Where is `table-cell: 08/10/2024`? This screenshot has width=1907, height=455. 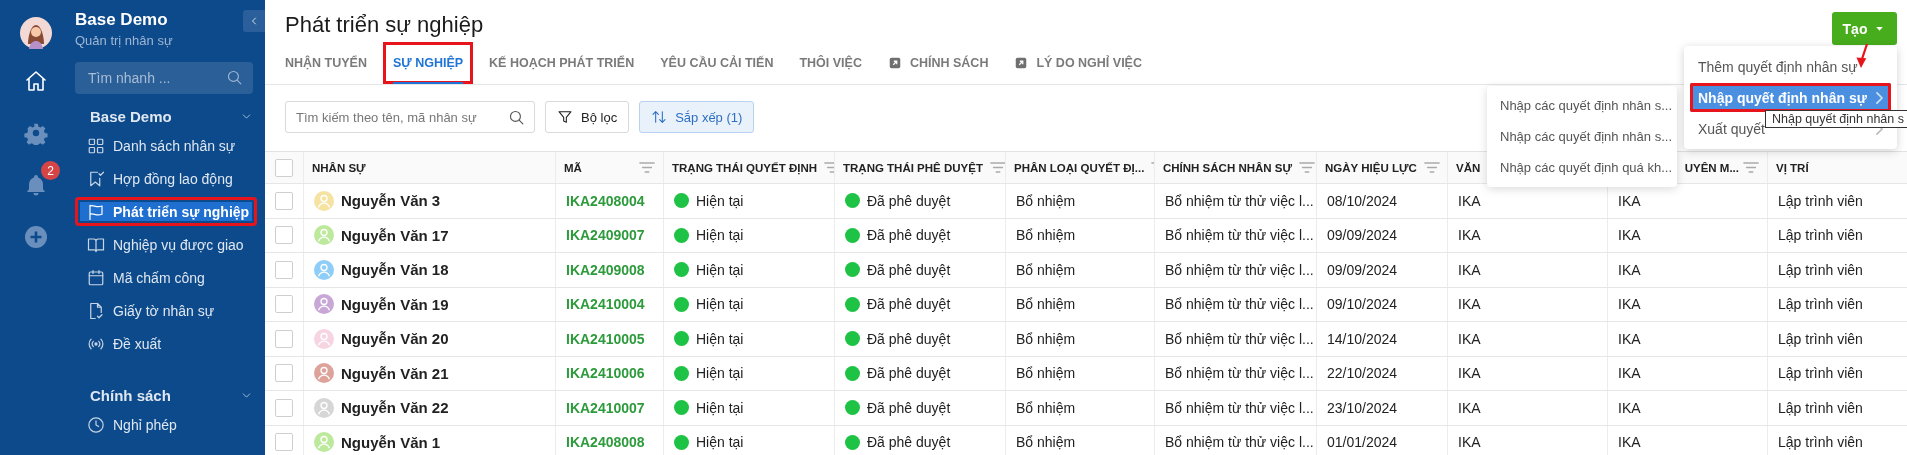
table-cell: 08/10/2024 is located at coordinates (1382, 201).